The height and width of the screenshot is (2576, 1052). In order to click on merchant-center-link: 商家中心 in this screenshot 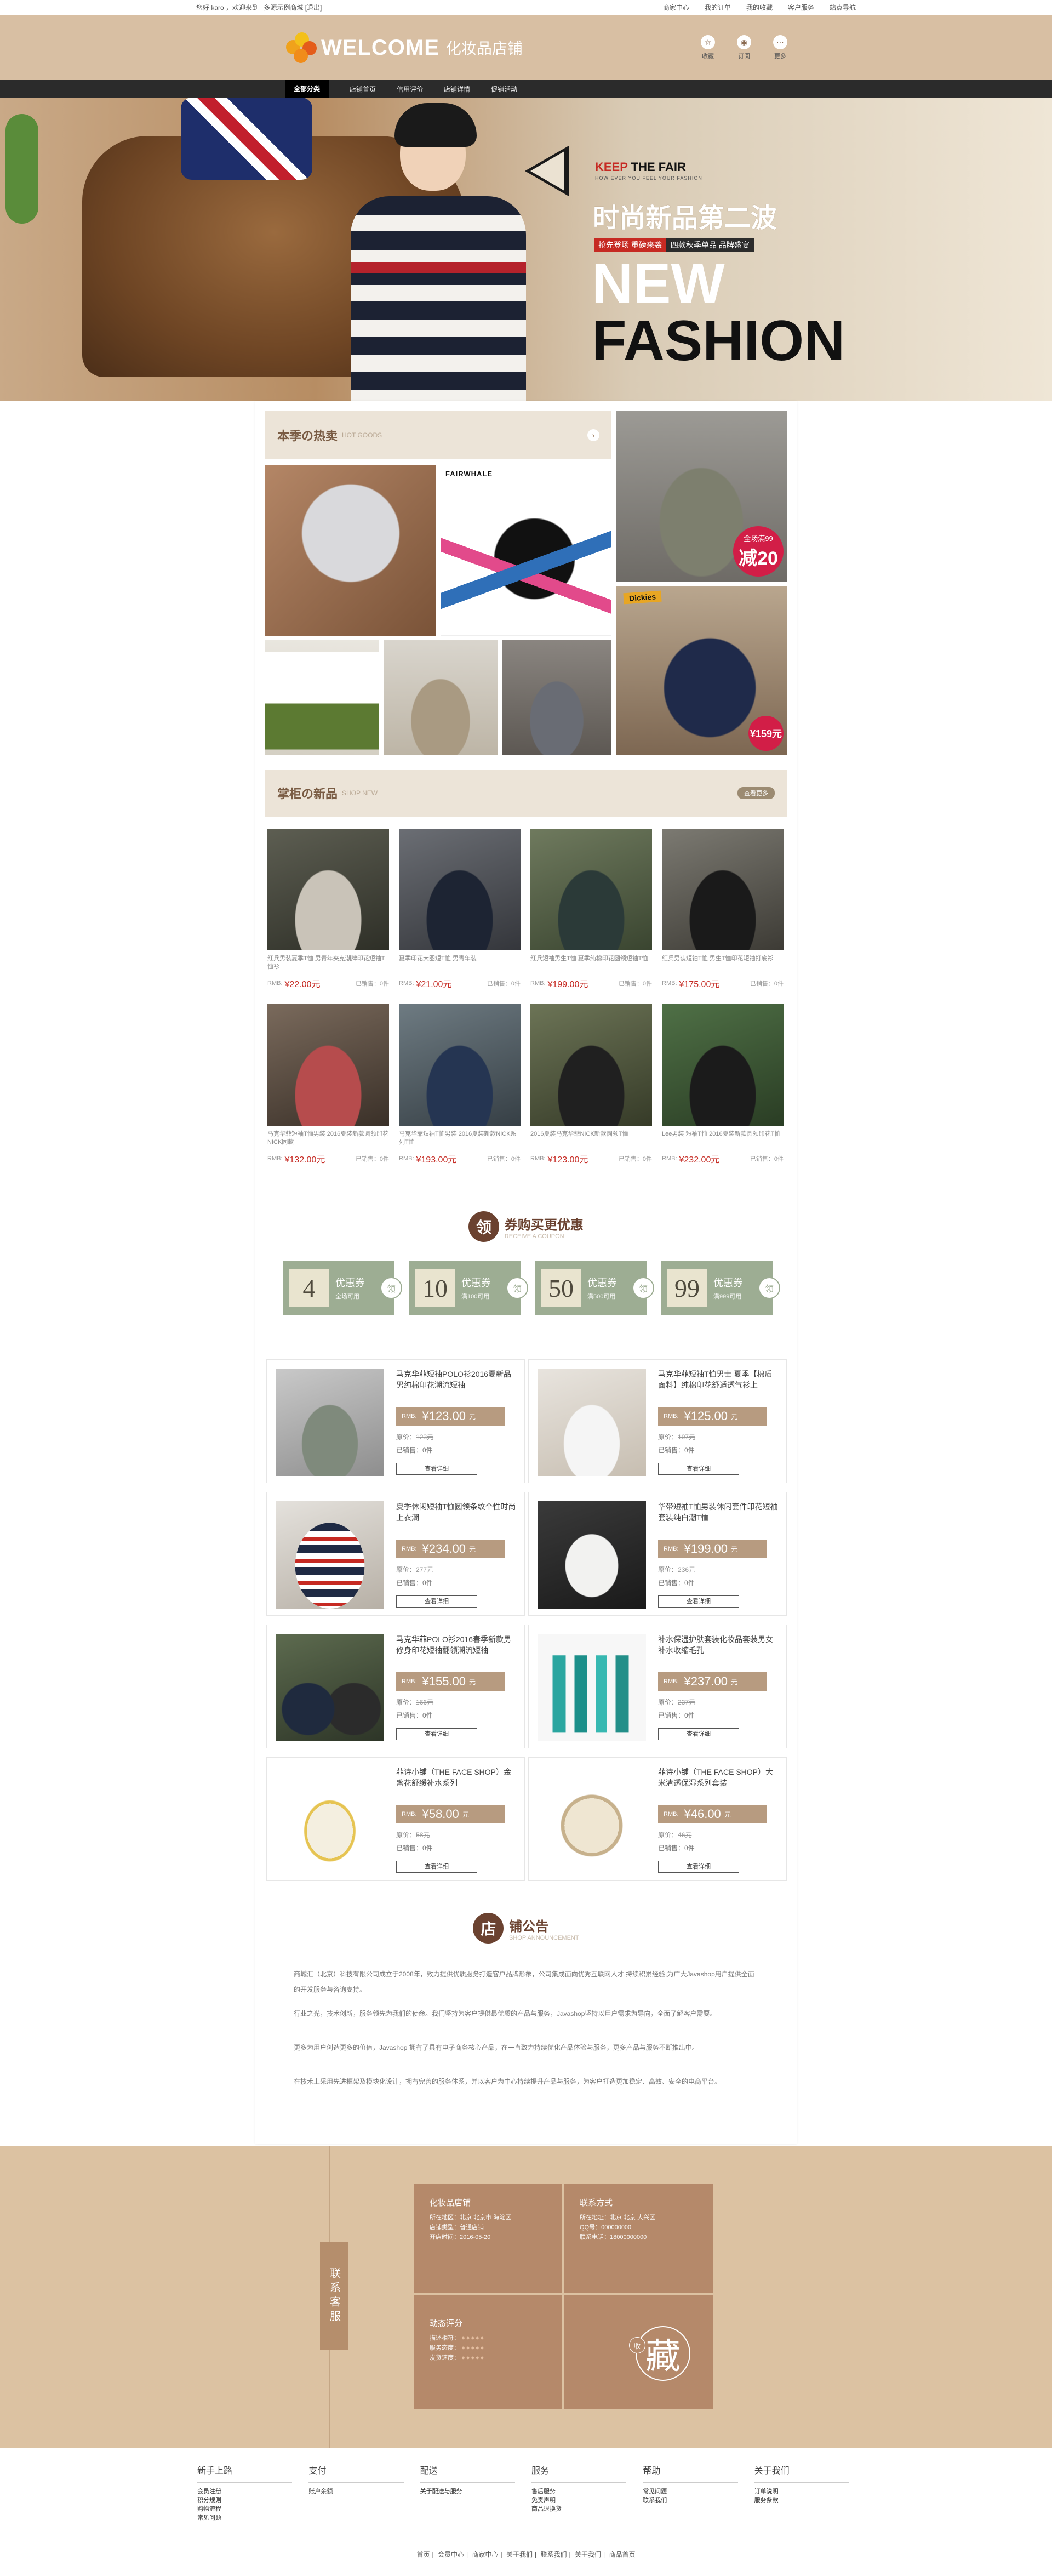, I will do `click(676, 7)`.